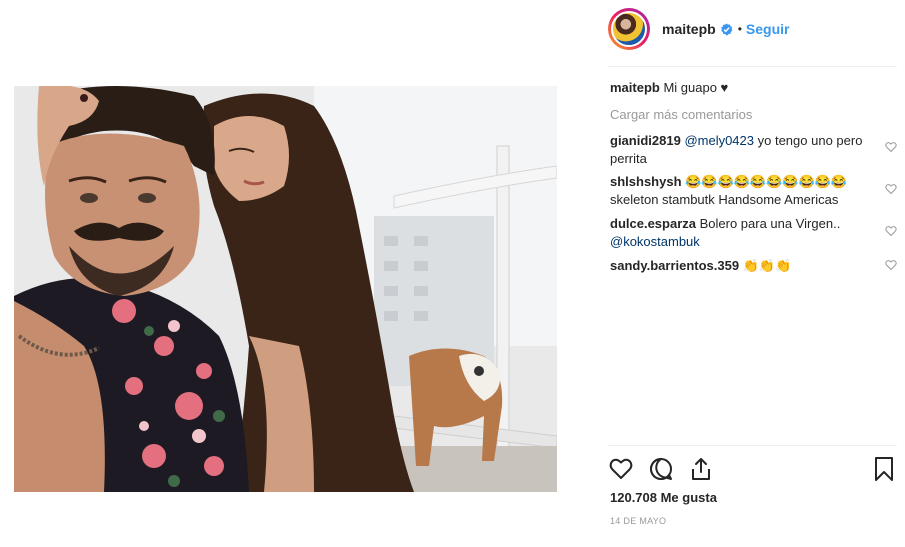  Describe the element at coordinates (768, 223) in the screenshot. I see `comment-text: Bolero para una Virgen..` at that location.